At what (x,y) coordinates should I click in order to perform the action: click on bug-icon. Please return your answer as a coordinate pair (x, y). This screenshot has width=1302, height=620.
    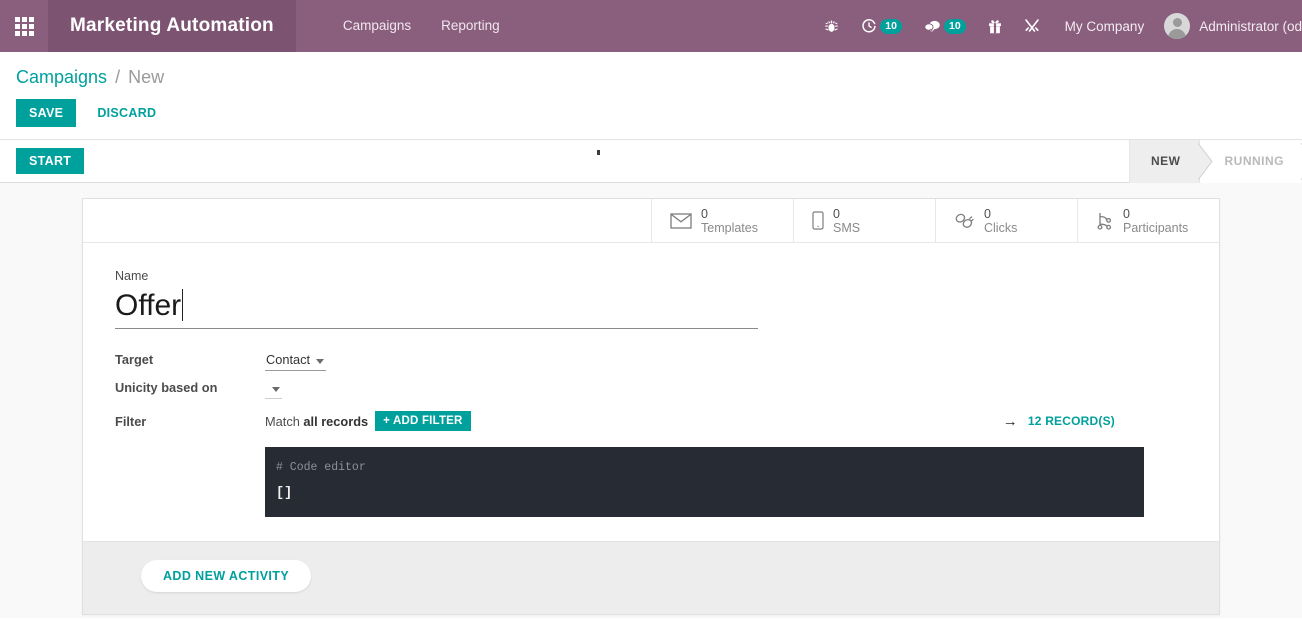
    Looking at the image, I should click on (831, 26).